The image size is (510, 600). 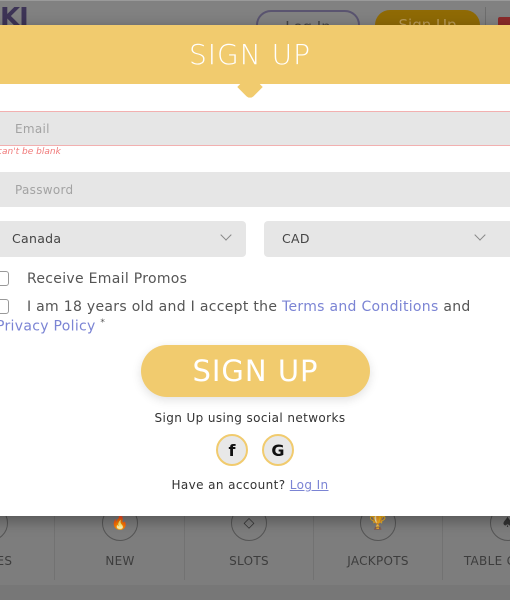 What do you see at coordinates (123, 239) in the screenshot?
I see `country-select: Canada` at bounding box center [123, 239].